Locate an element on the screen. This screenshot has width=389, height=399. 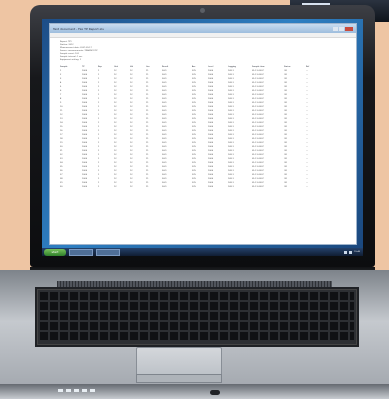
minimize-icon is located at coordinates (335, 28).